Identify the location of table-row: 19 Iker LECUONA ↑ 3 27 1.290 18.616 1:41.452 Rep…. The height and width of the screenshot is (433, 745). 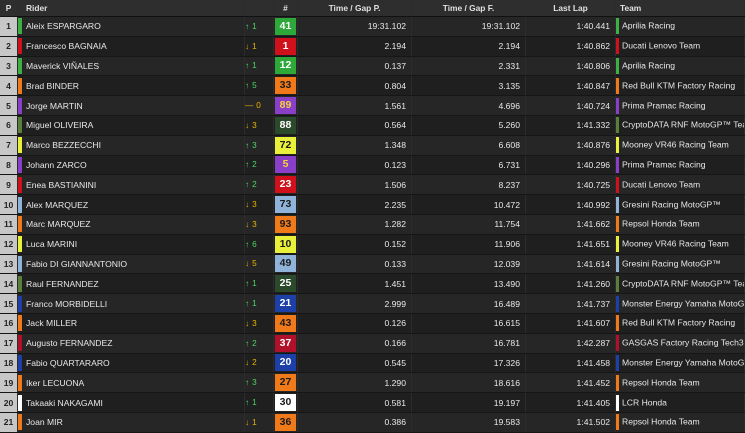
(372, 383).